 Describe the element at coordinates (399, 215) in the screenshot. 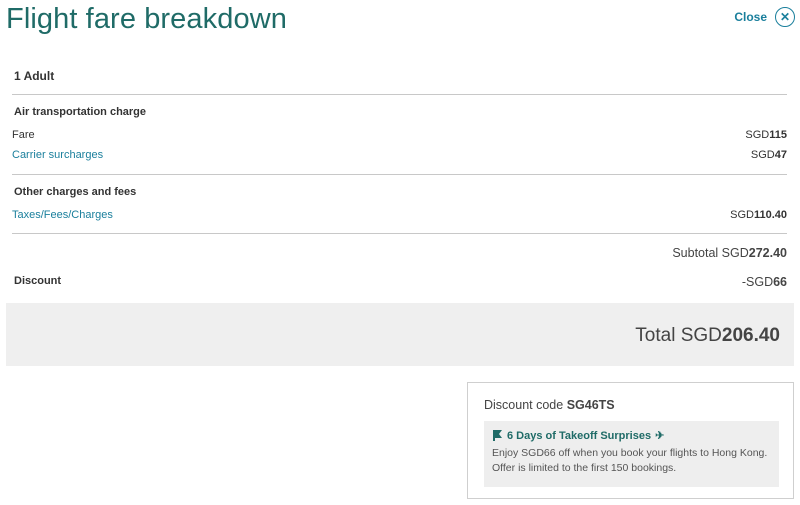

I see `taxes-row: Taxes/Fees/Charges SGD110.40` at that location.